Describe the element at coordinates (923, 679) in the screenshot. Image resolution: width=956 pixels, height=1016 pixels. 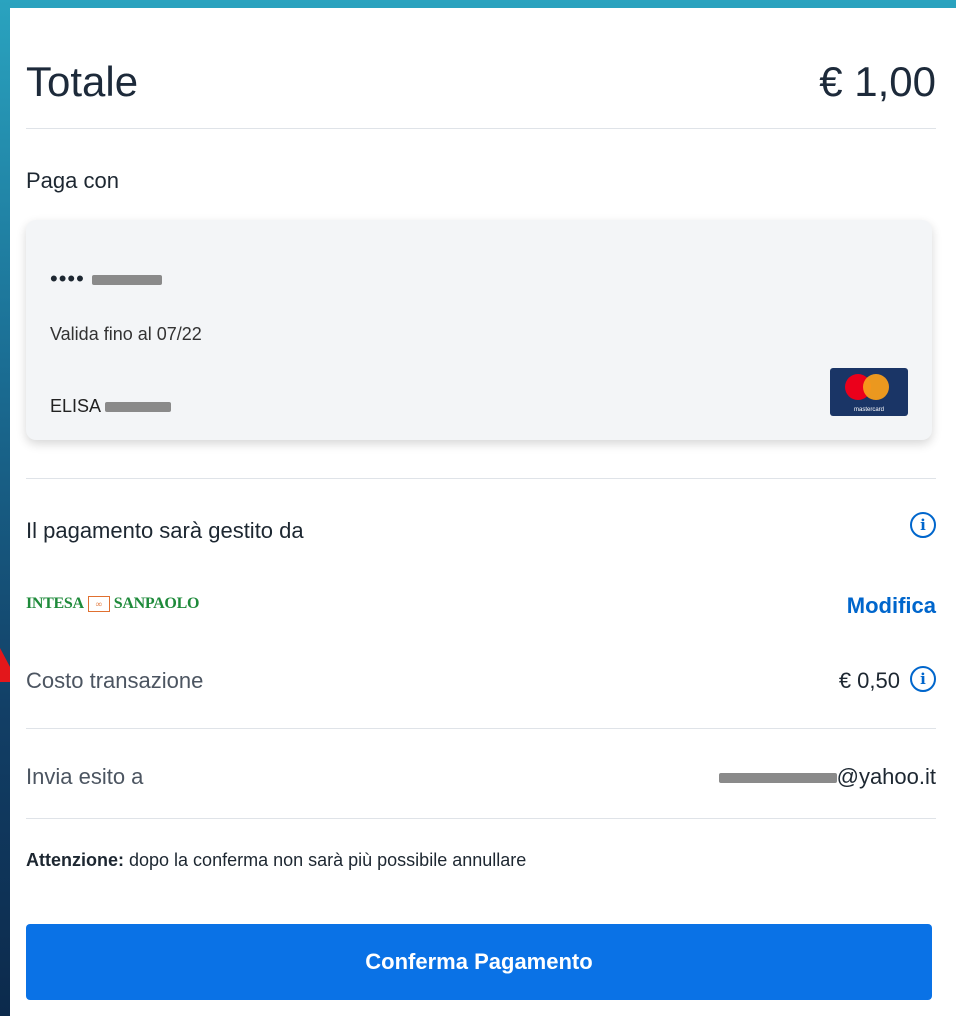
I see `fee-info-icon: i` at that location.